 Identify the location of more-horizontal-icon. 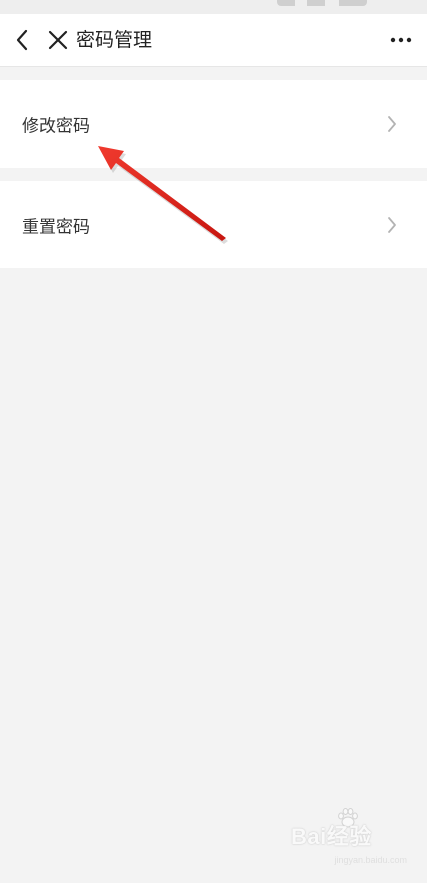
(401, 40).